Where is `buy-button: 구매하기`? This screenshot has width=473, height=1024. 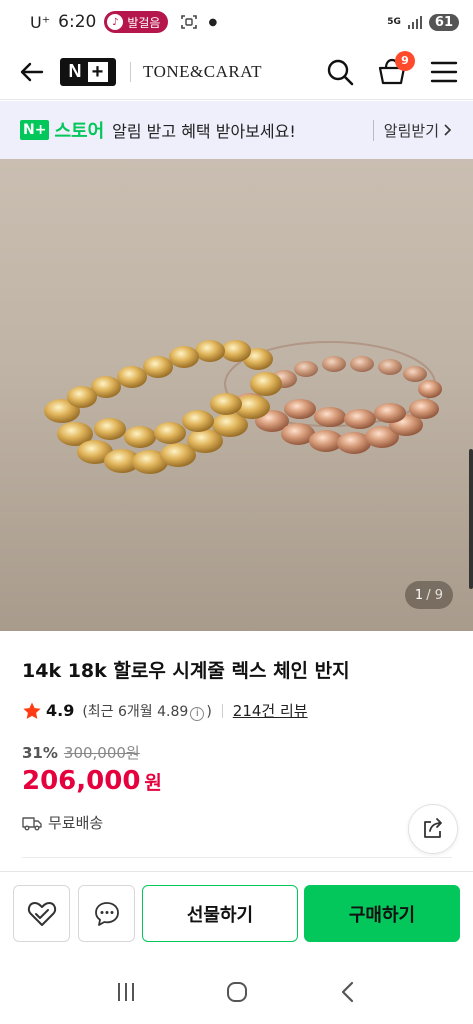 buy-button: 구매하기 is located at coordinates (382, 913).